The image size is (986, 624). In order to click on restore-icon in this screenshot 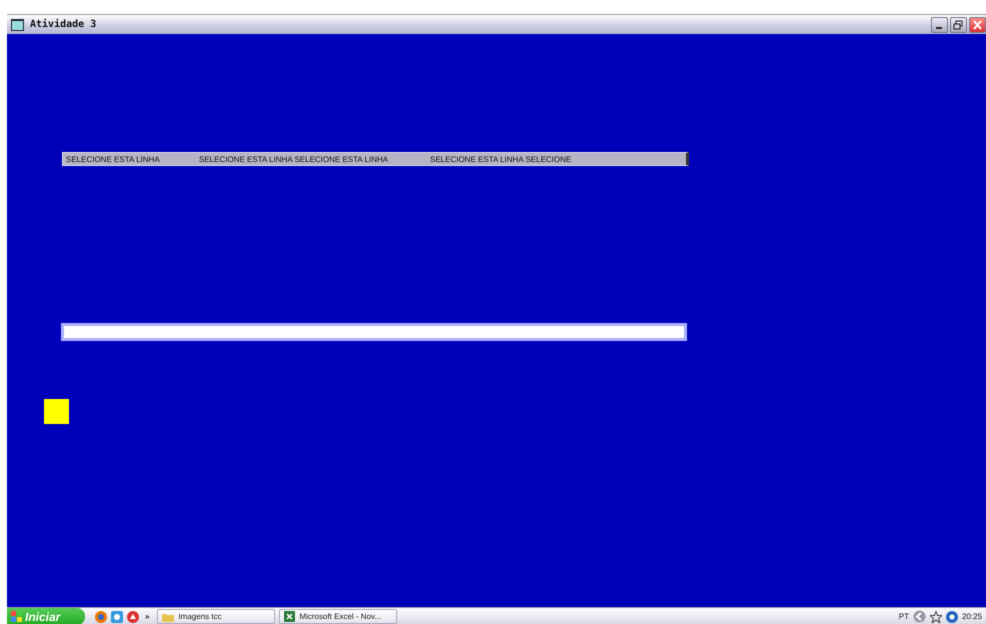, I will do `click(958, 24)`.